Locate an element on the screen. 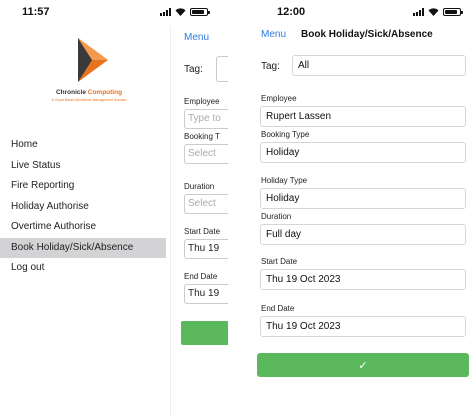 This screenshot has height=417, width=474. holiday-type-label: Holiday Type is located at coordinates (284, 180).